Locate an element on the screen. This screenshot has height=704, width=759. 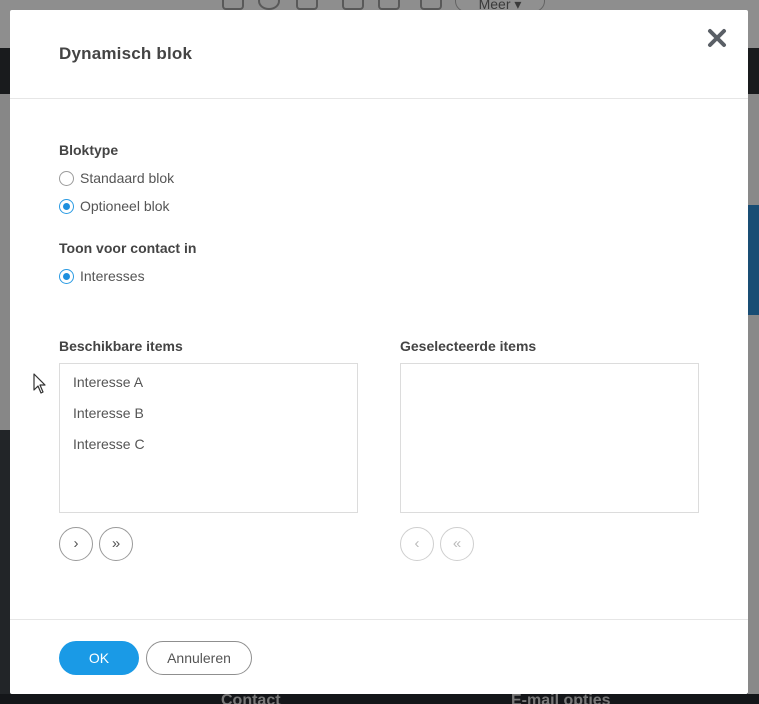
close-icon is located at coordinates (717, 38).